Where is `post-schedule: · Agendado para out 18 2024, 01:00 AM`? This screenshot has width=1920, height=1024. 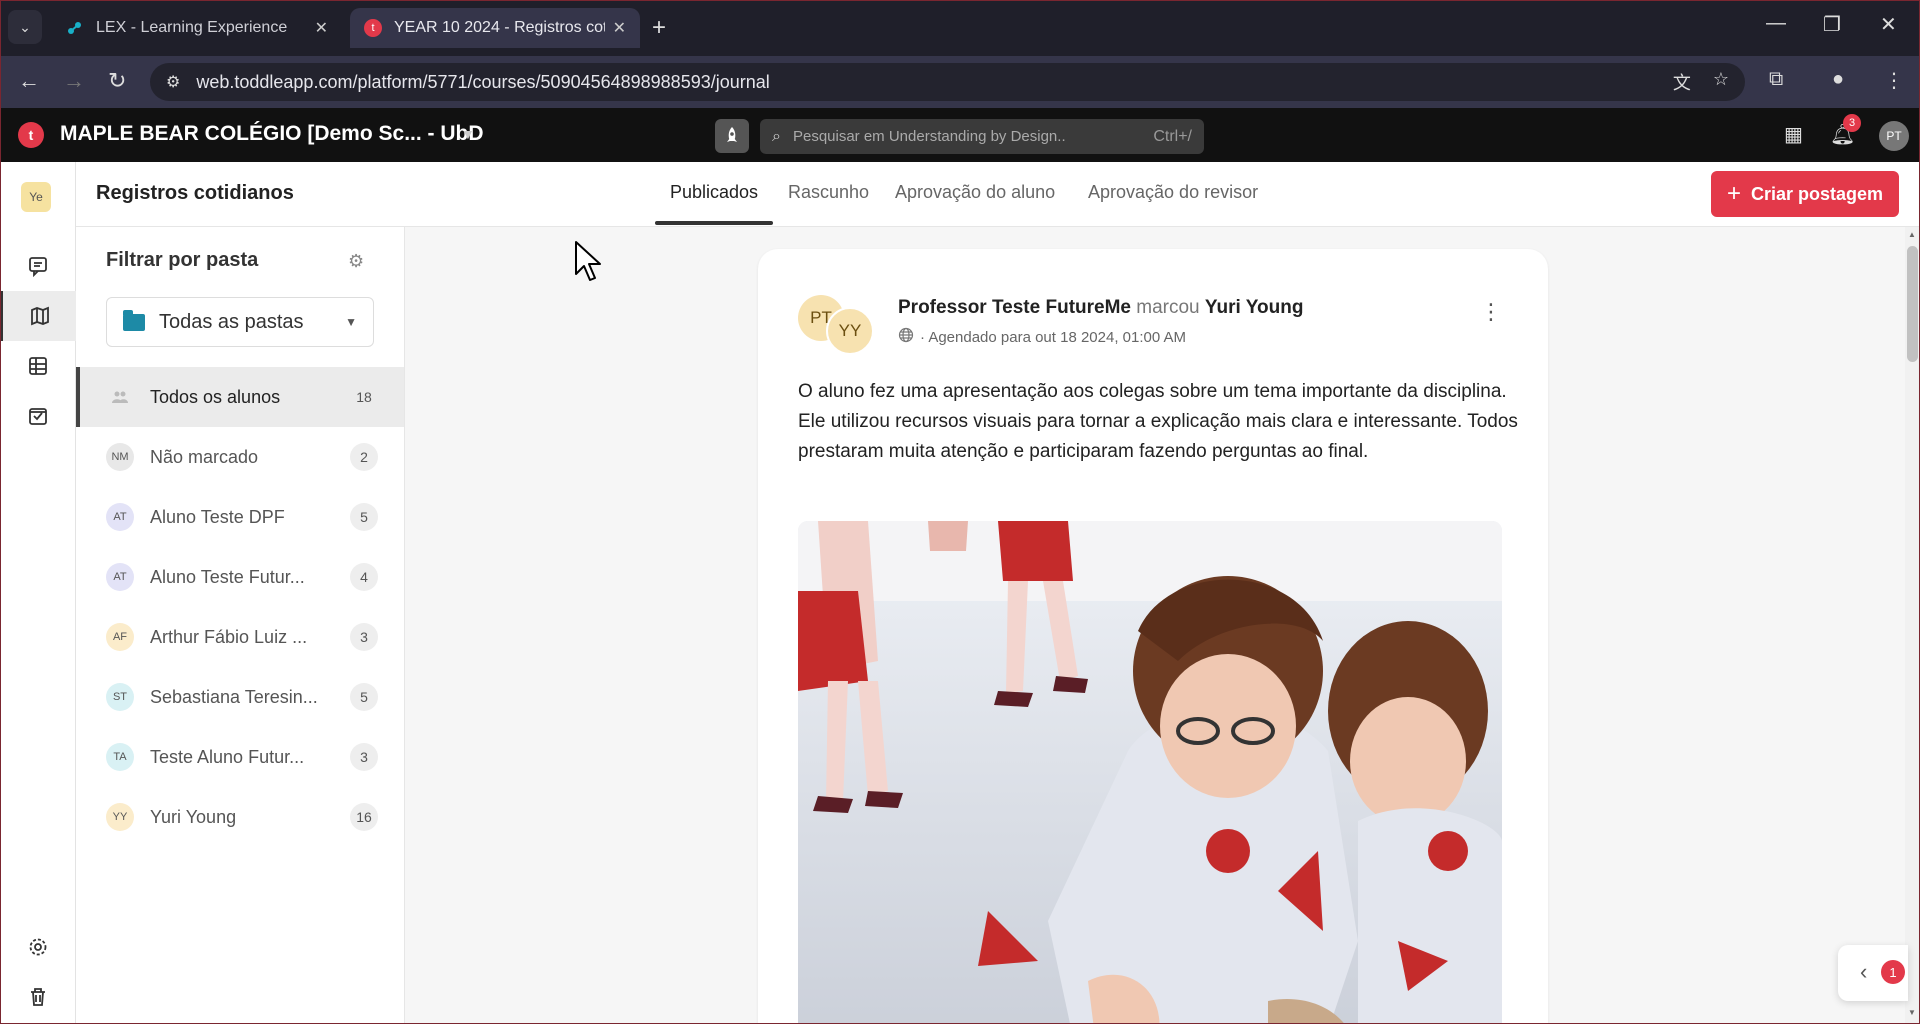
post-schedule: · Agendado para out 18 2024, 01:00 AM is located at coordinates (1053, 337).